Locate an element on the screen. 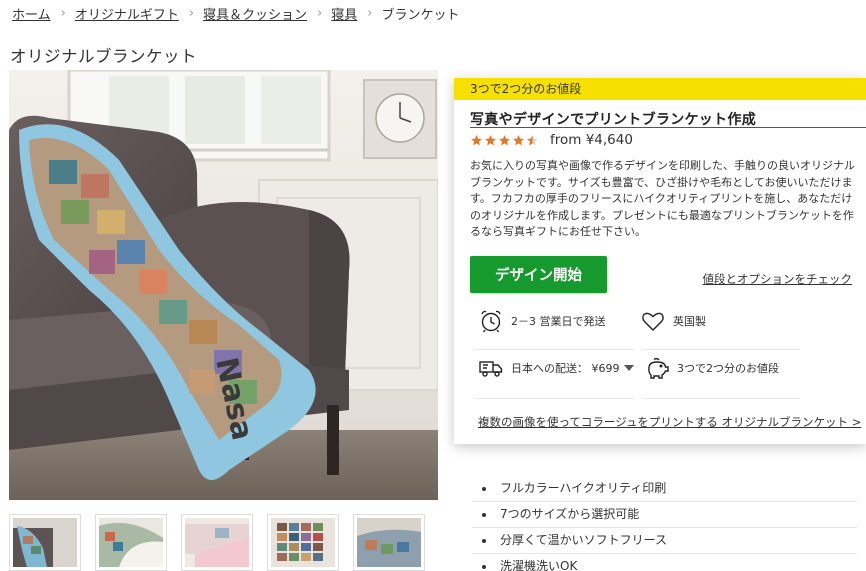 This screenshot has height=571, width=866. page-title: オリジナルブランケット is located at coordinates (103, 56).